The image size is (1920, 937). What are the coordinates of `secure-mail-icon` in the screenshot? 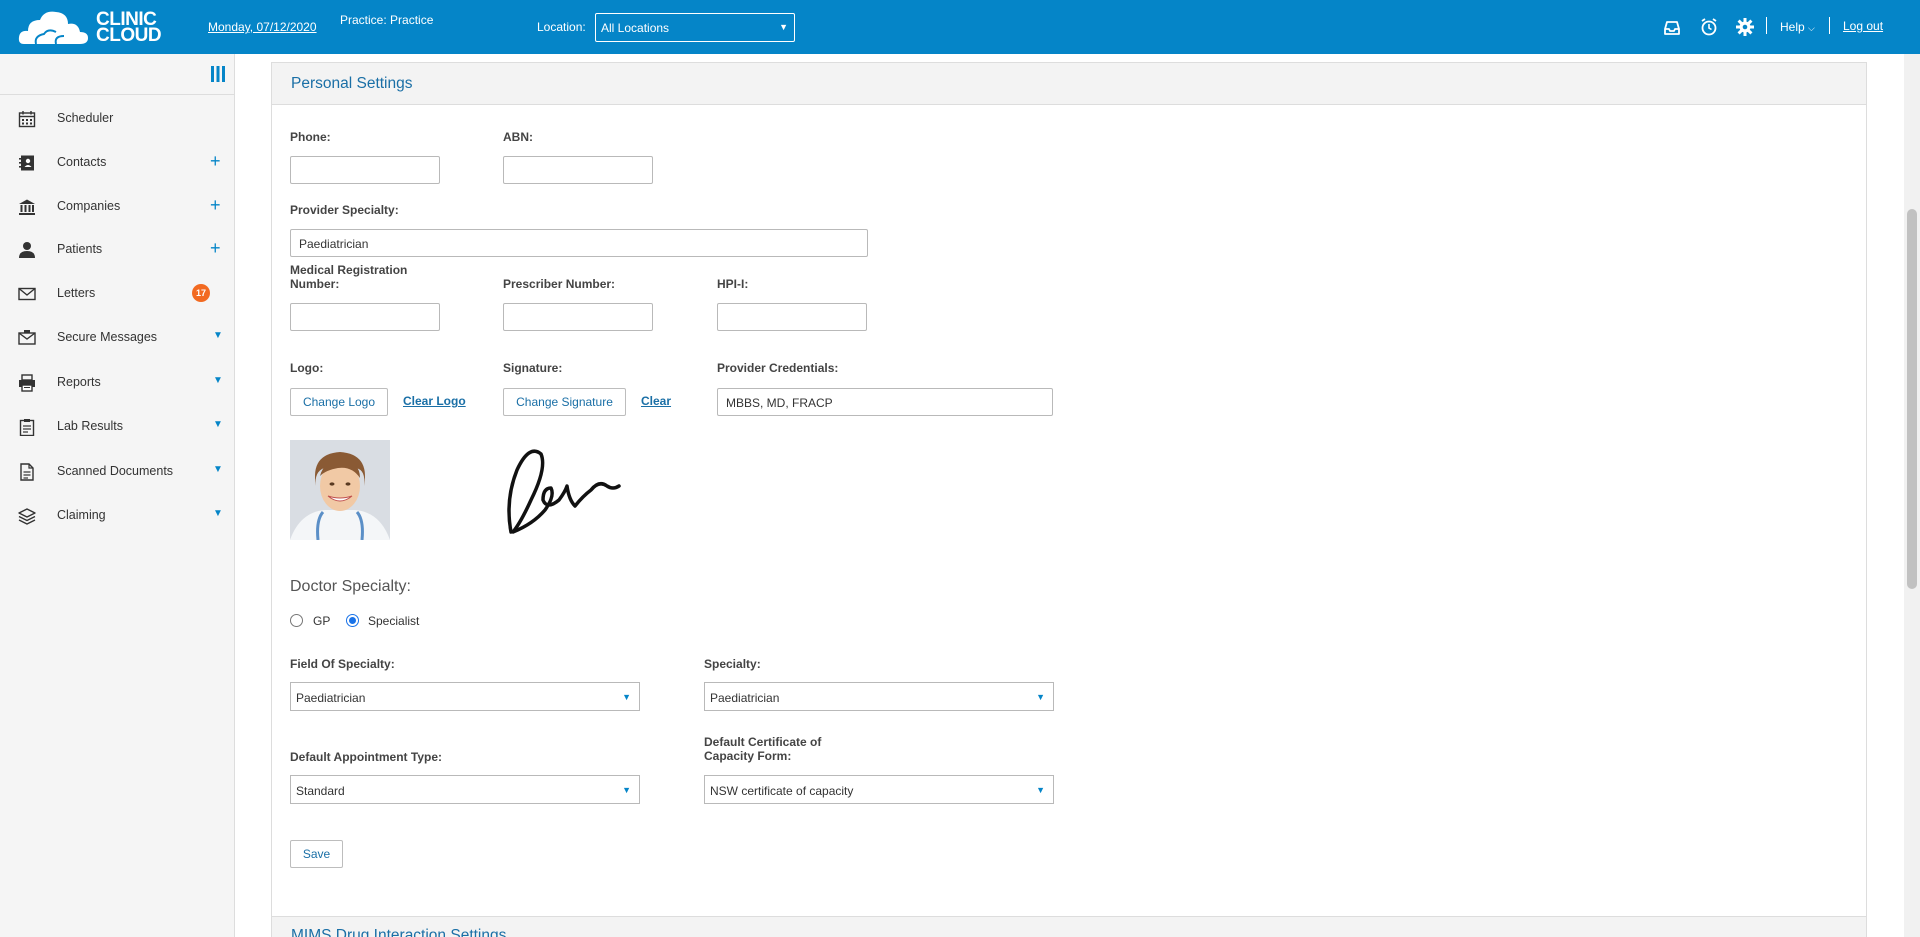 It's located at (27, 337).